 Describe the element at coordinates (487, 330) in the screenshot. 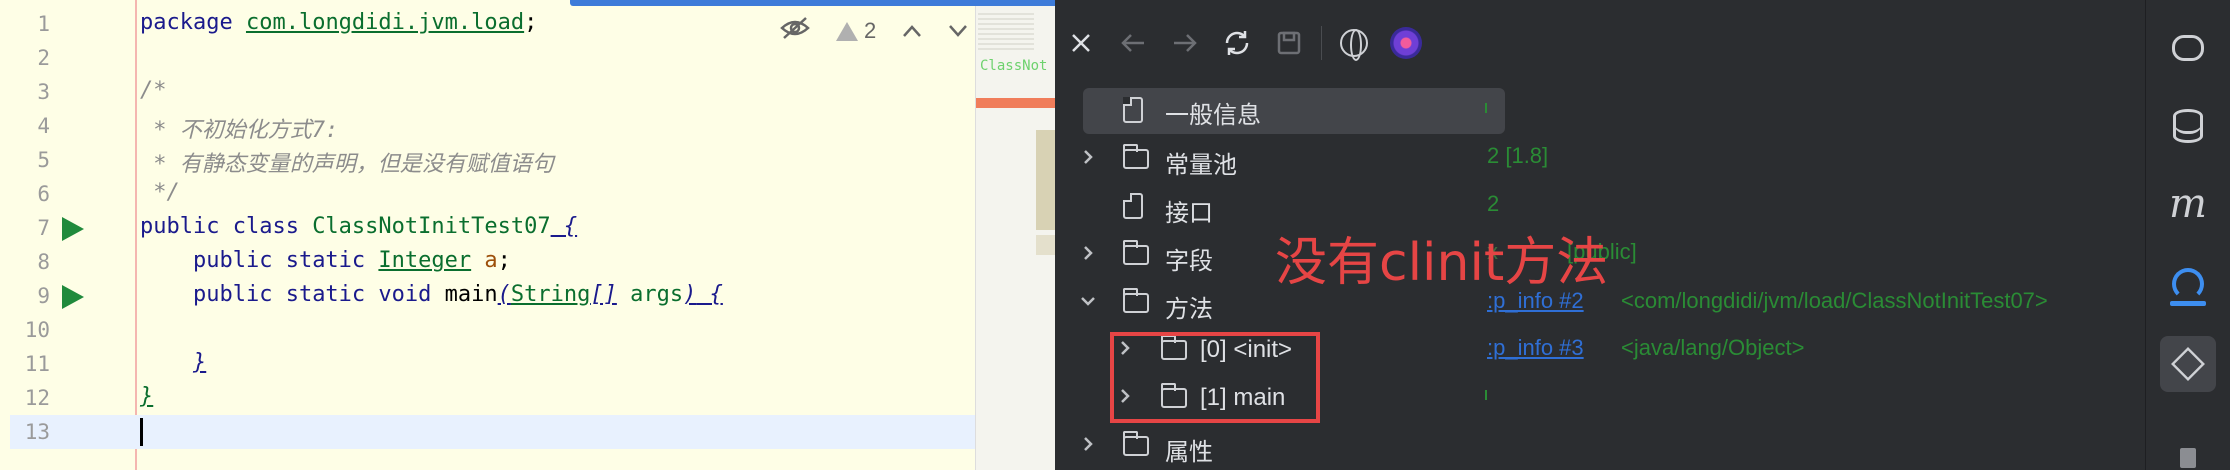

I see `code-line: 10` at that location.